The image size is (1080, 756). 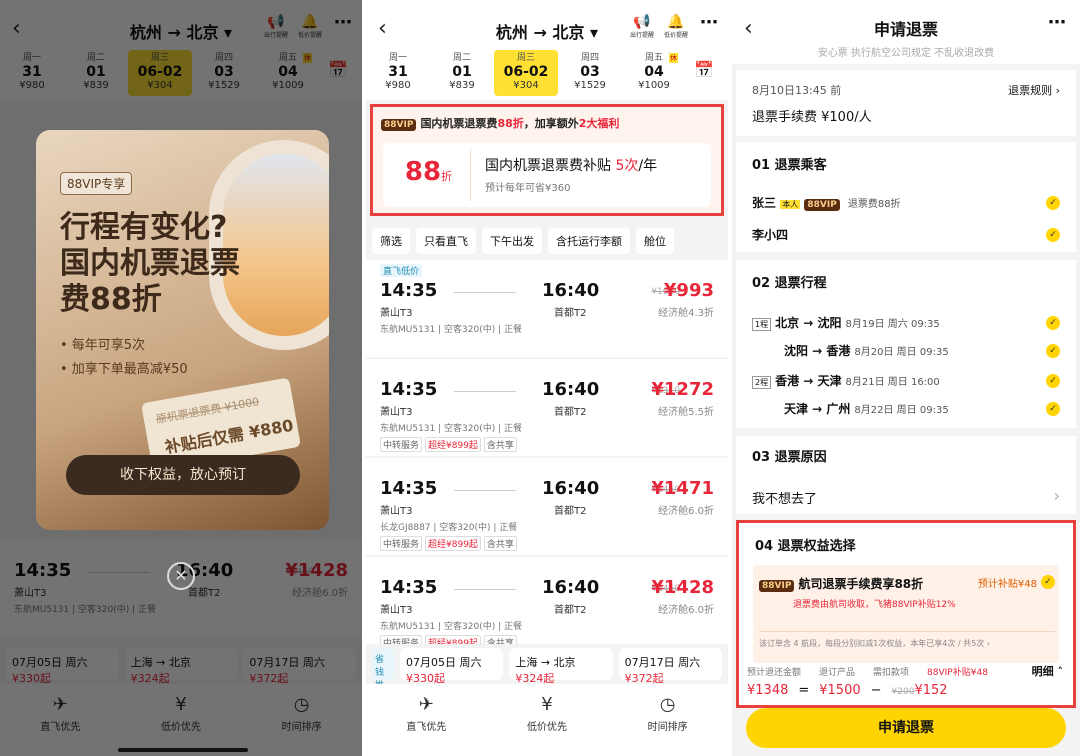 What do you see at coordinates (398, 73) in the screenshot?
I see `date-item: 周一31¥980` at bounding box center [398, 73].